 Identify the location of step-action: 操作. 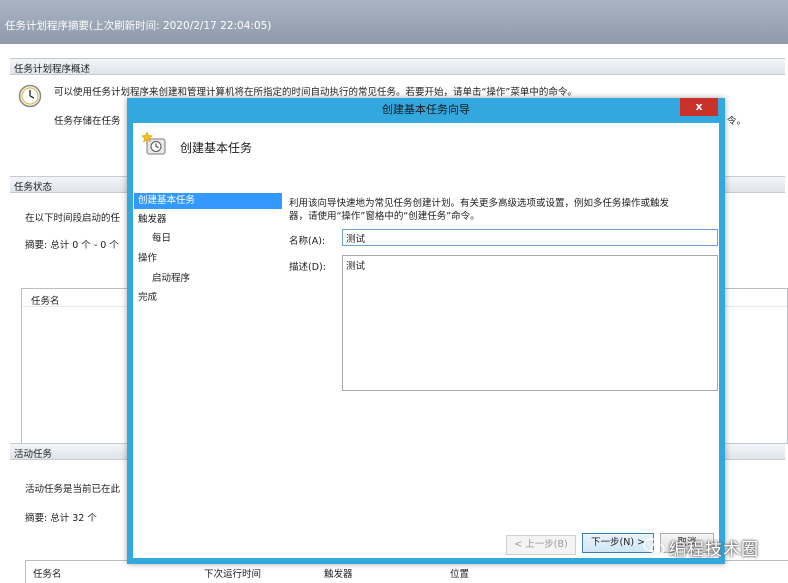
(208, 259).